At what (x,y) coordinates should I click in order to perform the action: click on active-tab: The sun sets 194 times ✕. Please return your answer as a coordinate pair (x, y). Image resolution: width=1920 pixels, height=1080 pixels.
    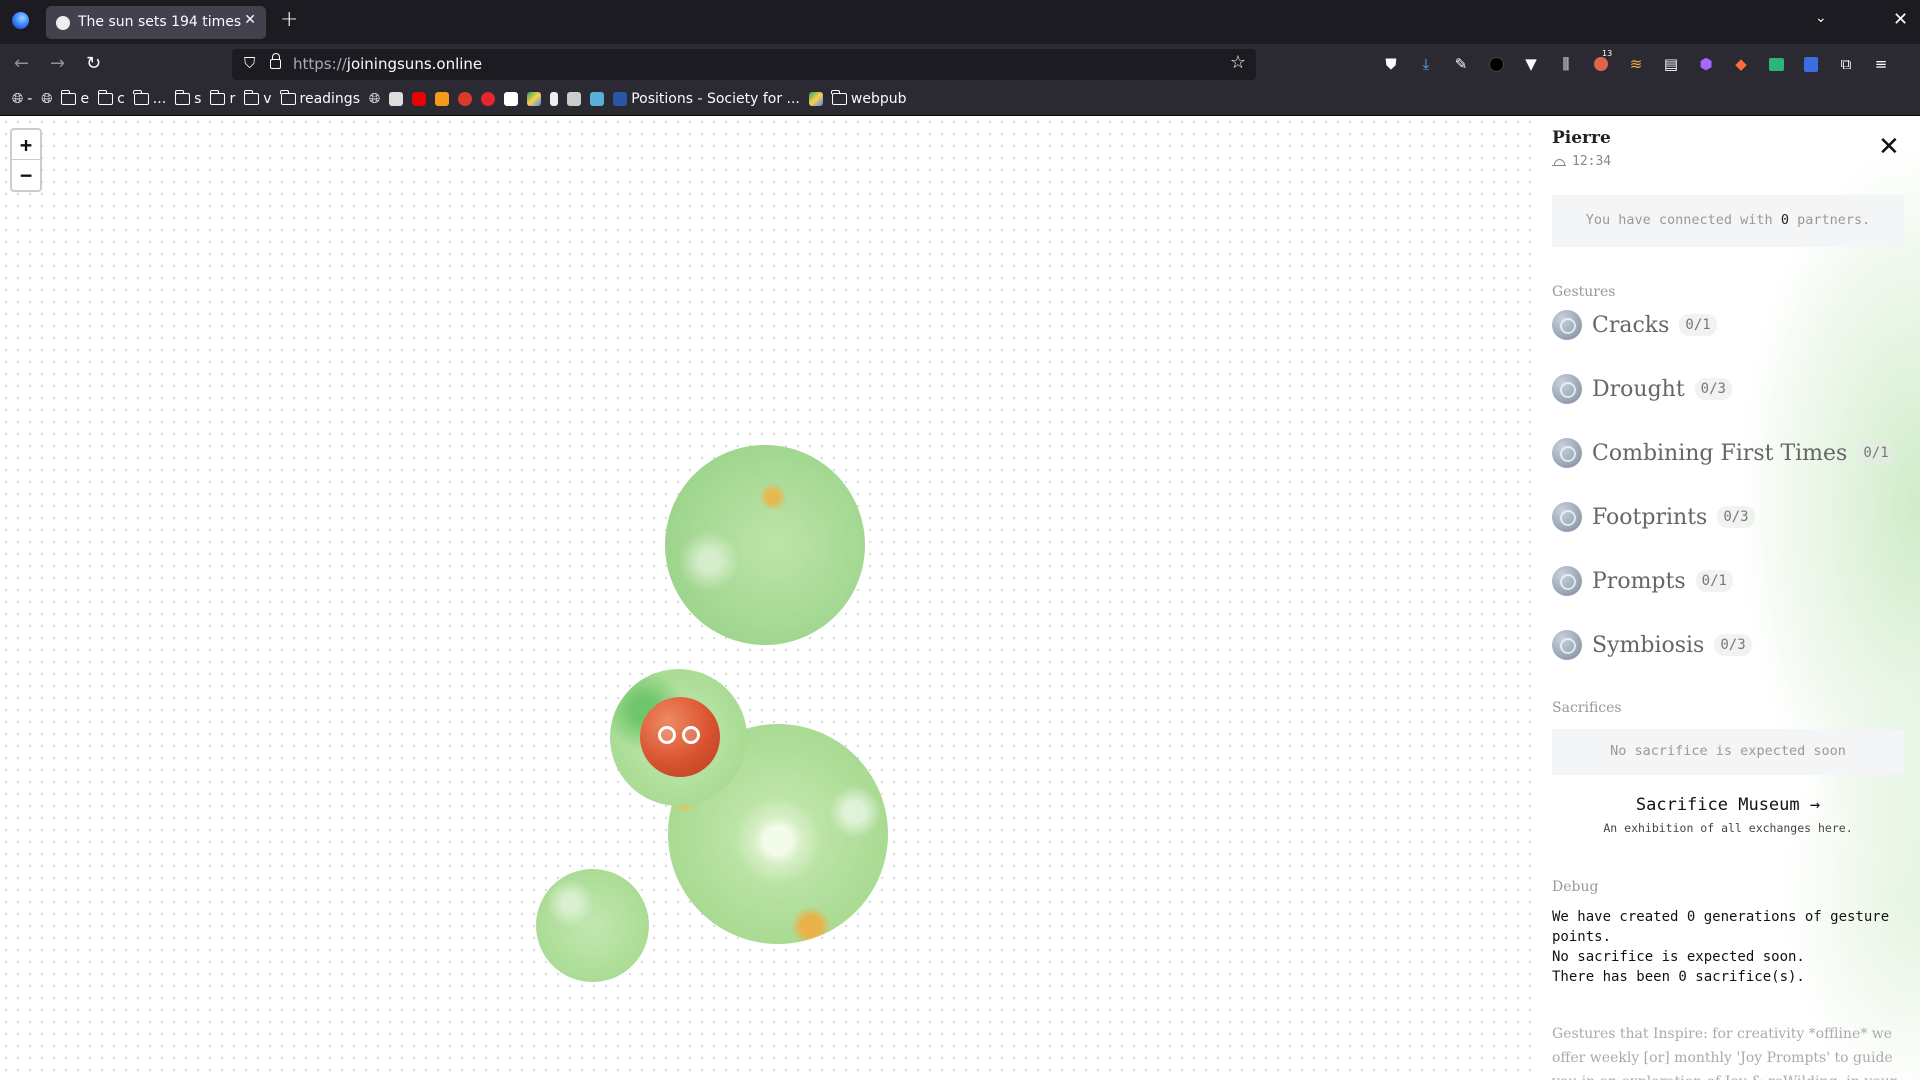
    Looking at the image, I should click on (156, 22).